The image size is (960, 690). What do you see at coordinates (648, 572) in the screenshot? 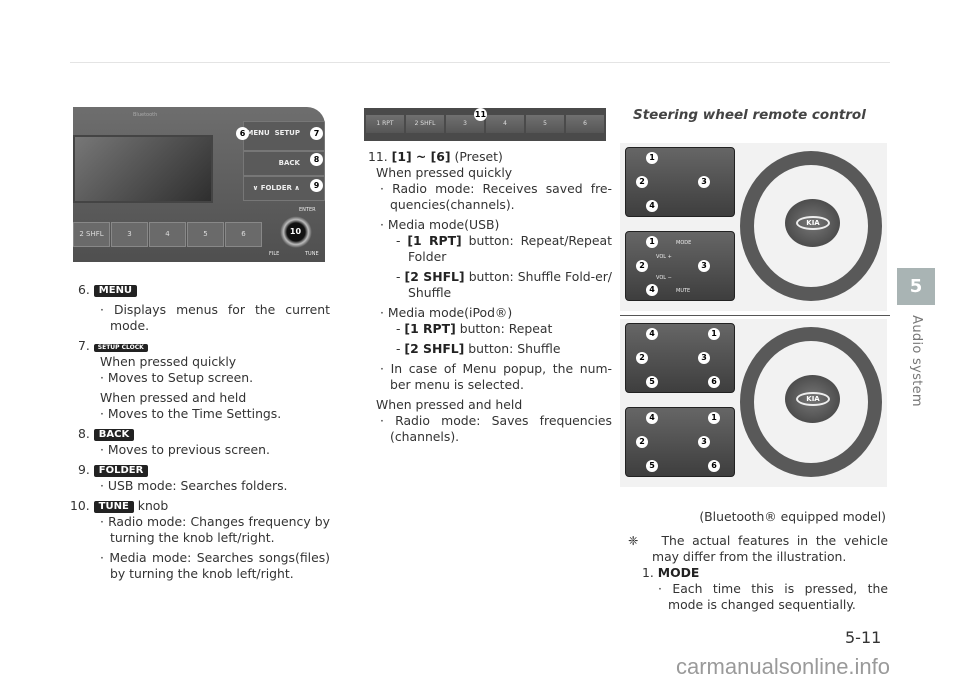
I see `item-number: 1.` at bounding box center [648, 572].